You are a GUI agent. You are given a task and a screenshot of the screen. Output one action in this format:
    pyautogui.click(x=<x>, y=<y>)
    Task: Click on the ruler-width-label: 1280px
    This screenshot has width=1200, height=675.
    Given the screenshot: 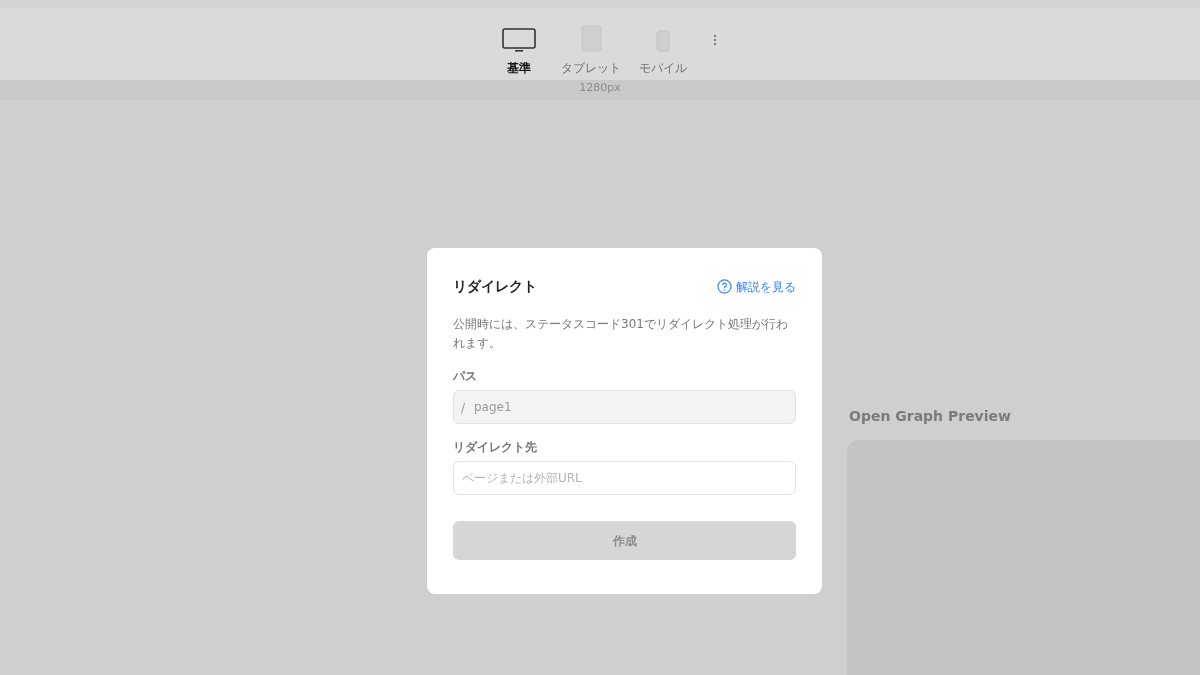 What is the action you would take?
    pyautogui.click(x=600, y=87)
    